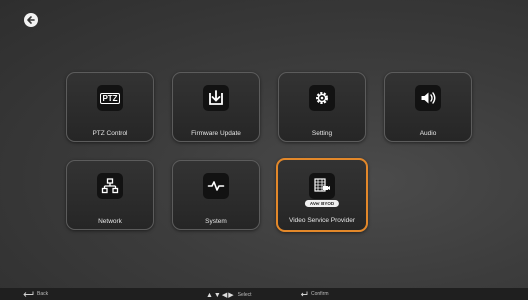 The image size is (528, 300). I want to click on video-camera-icon, so click(322, 186).